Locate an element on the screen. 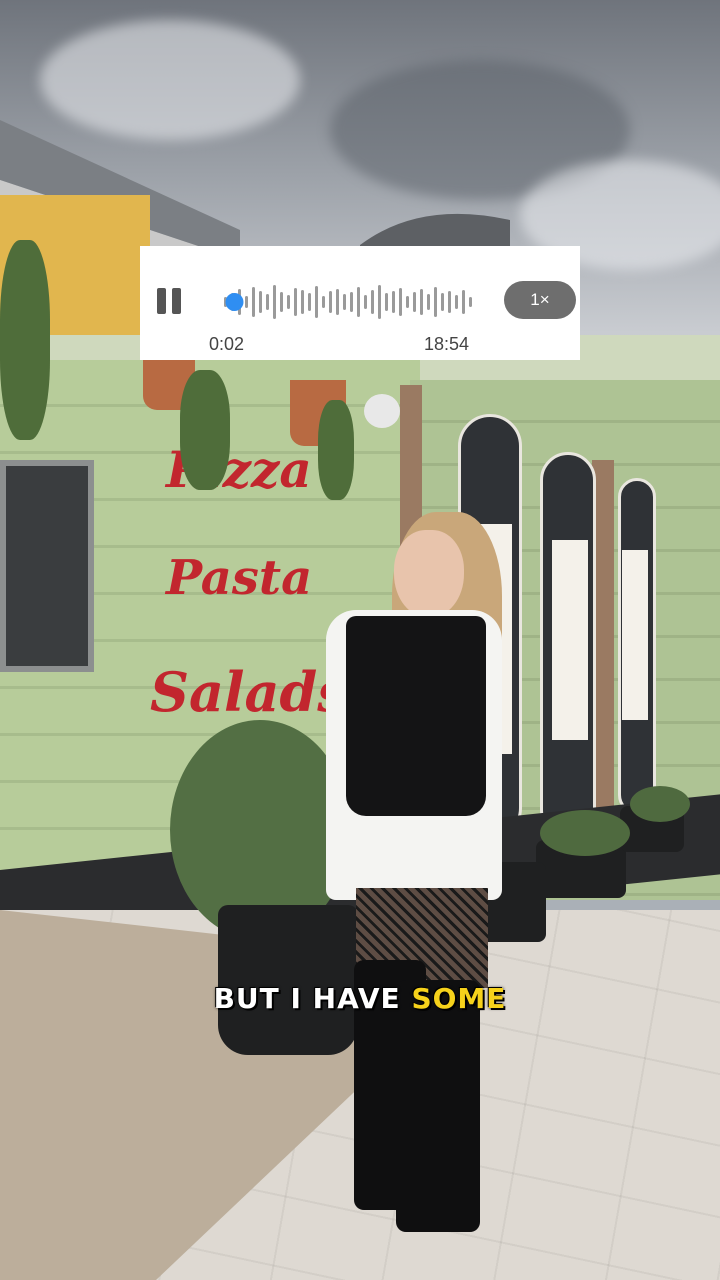 This screenshot has height=1280, width=720. caption-highlight: SOME is located at coordinates (459, 998).